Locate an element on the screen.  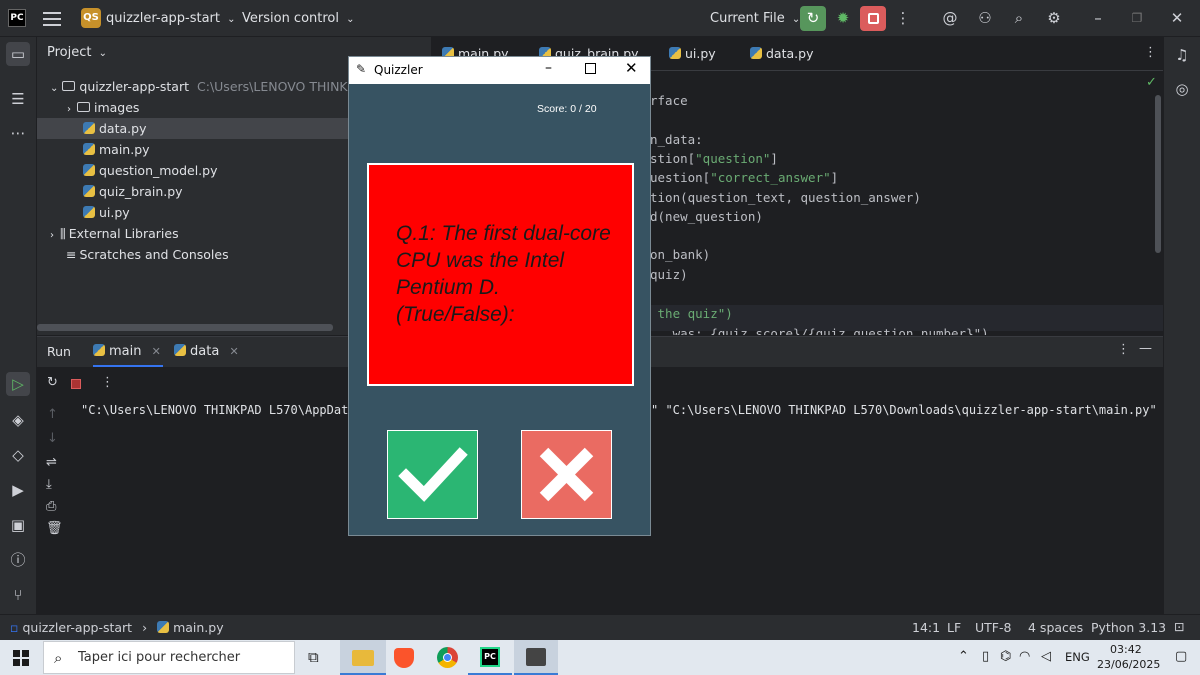
tree-item-scratches: ≡ Scratches and Consoles is located at coordinates (147, 254).